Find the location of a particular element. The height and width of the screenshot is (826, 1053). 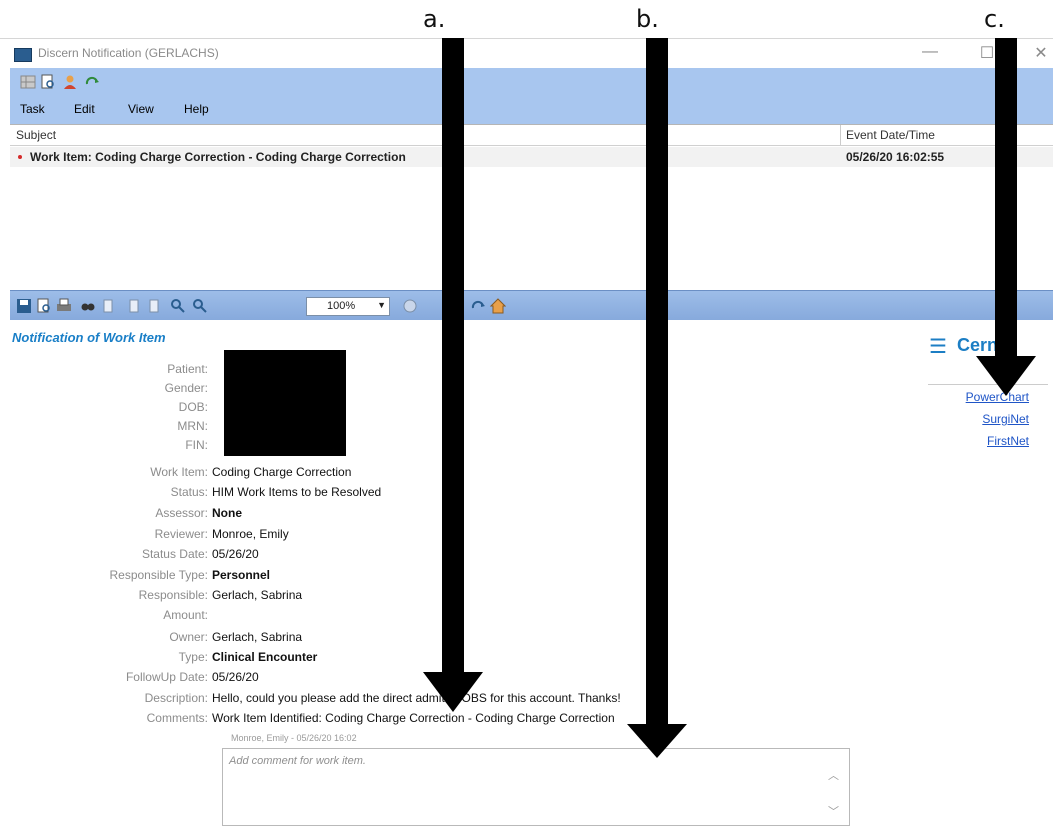

field-label: Responsible Type: is located at coordinates (158, 575).